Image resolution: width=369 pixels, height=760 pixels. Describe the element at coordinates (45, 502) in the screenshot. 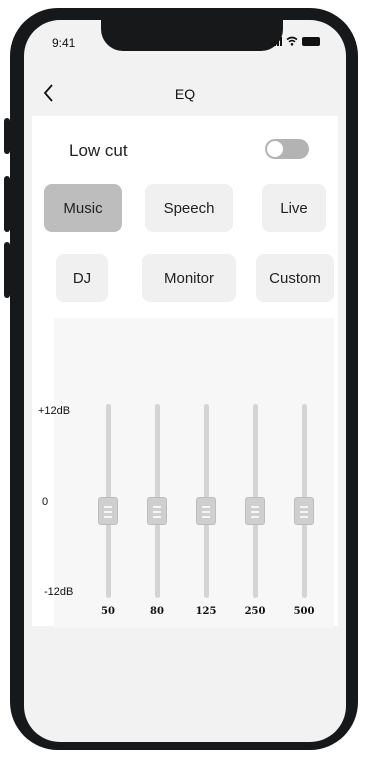

I see `db-zero-label: 0` at that location.